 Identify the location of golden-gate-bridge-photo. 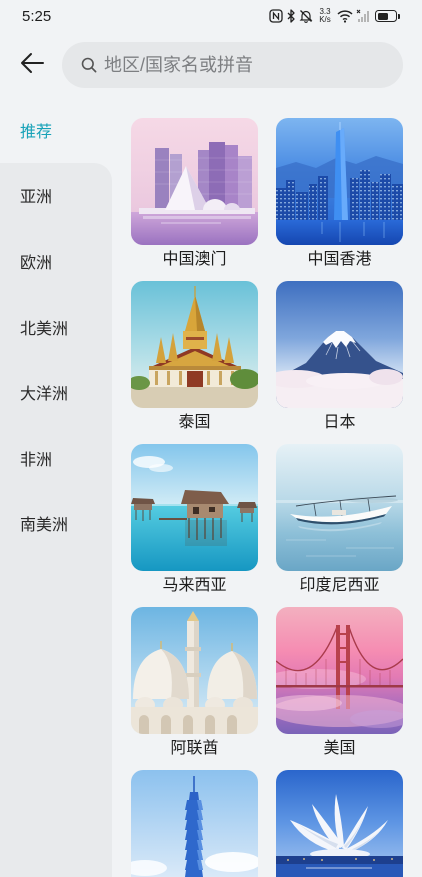
(339, 670).